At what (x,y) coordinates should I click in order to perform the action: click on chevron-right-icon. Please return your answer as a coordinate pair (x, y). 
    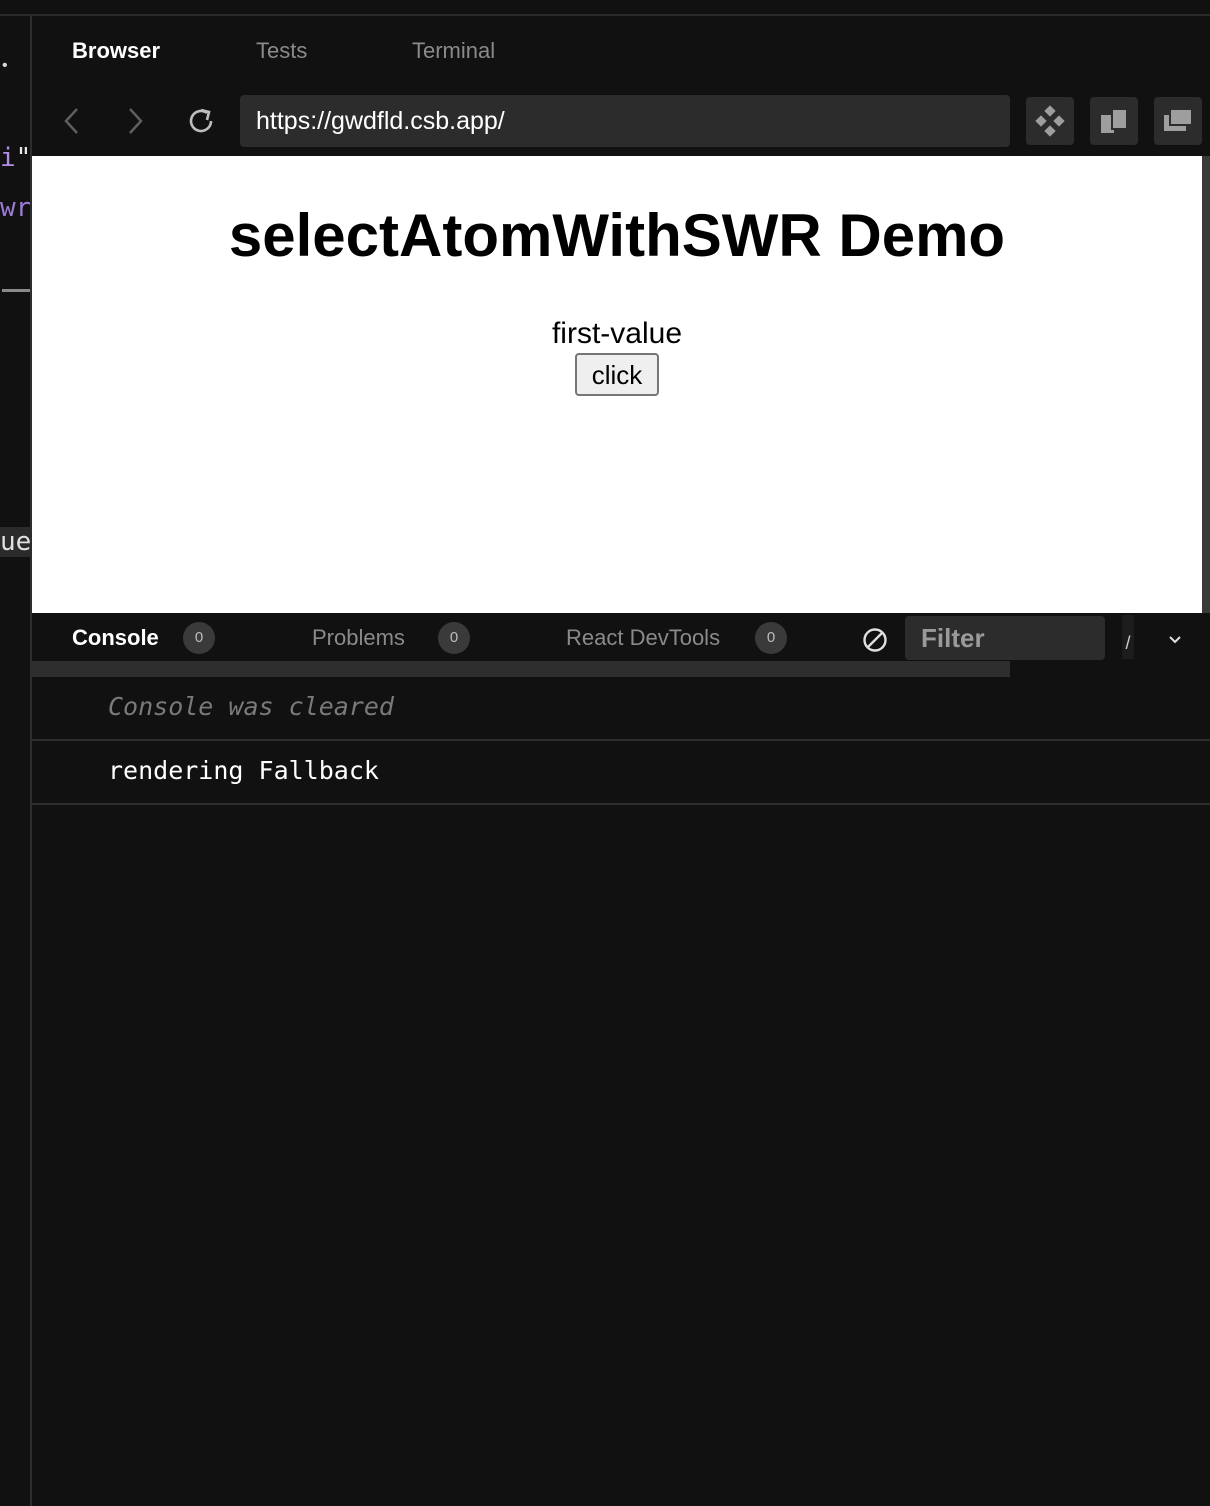
    Looking at the image, I should click on (136, 121).